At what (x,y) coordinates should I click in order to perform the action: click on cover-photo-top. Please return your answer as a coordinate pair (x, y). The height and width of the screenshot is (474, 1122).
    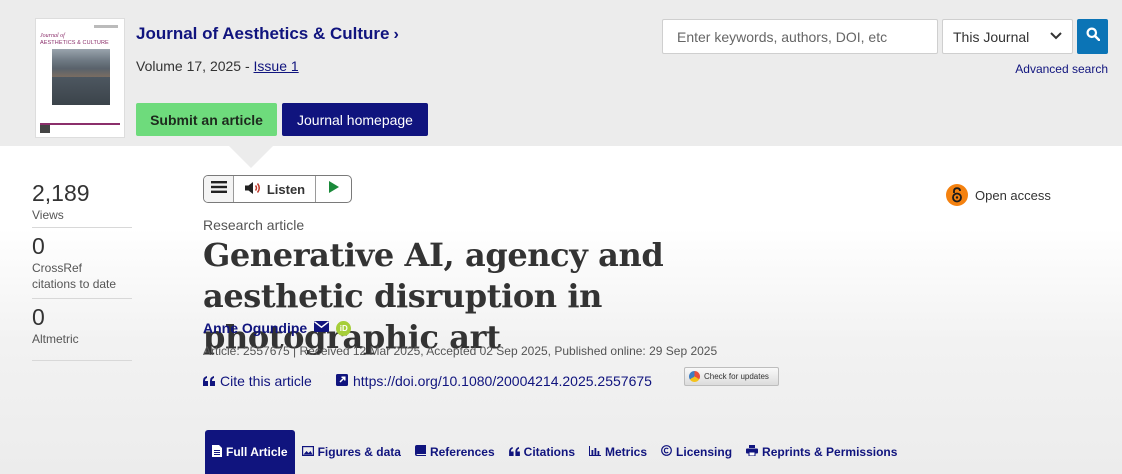
    Looking at the image, I should click on (81, 63).